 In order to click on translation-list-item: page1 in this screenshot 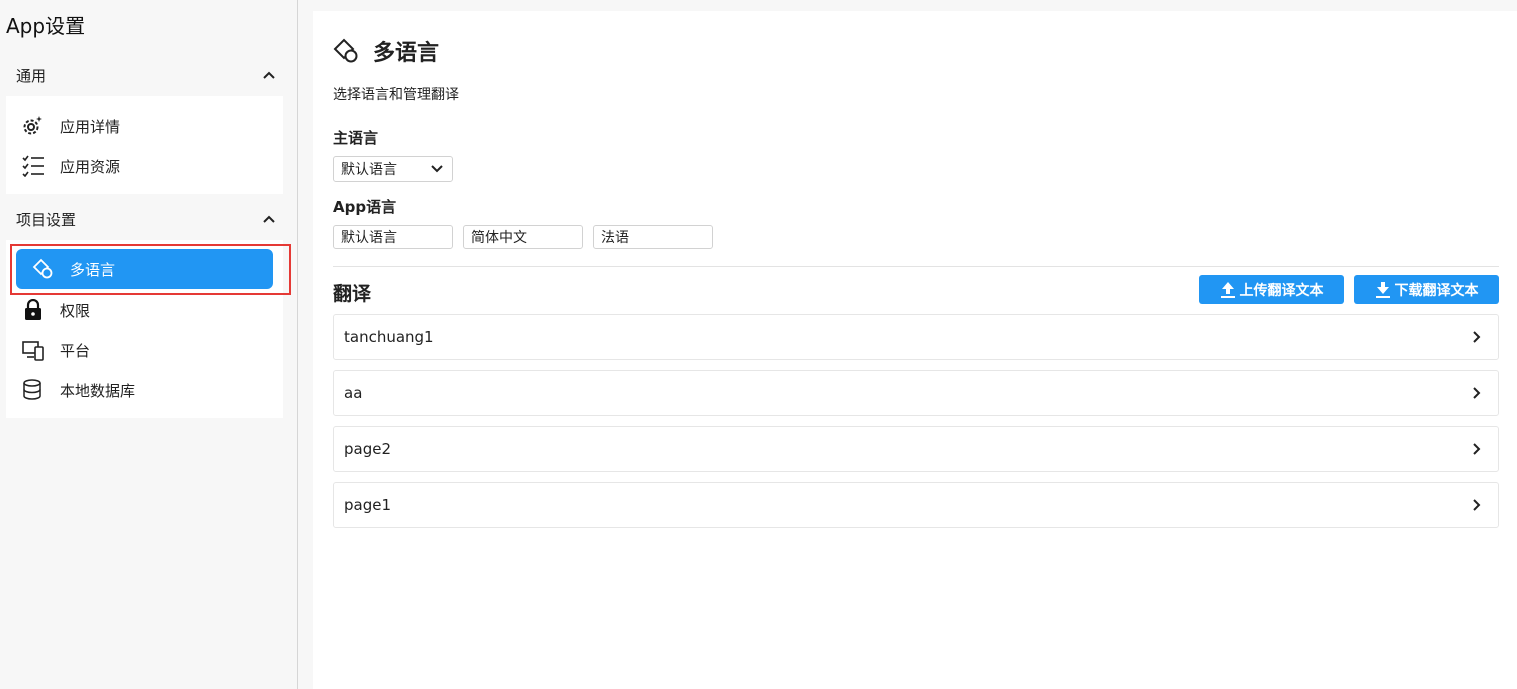, I will do `click(916, 505)`.